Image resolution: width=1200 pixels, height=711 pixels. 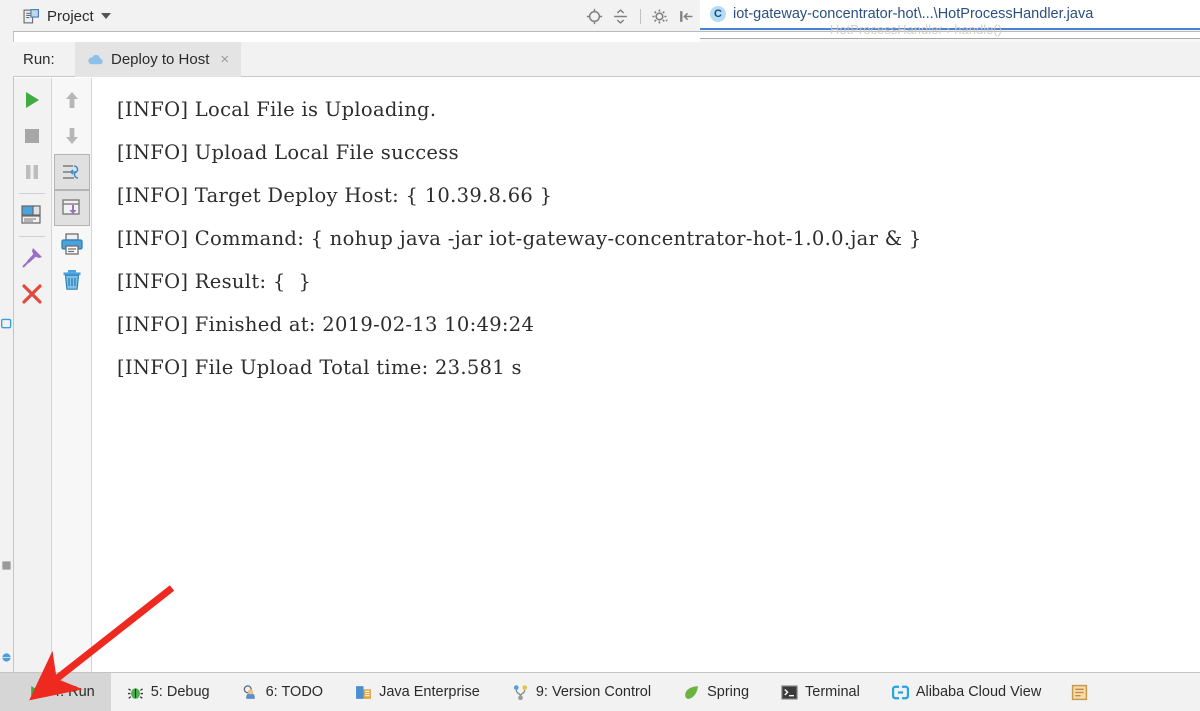 I want to click on trash-icon, so click(x=72, y=280).